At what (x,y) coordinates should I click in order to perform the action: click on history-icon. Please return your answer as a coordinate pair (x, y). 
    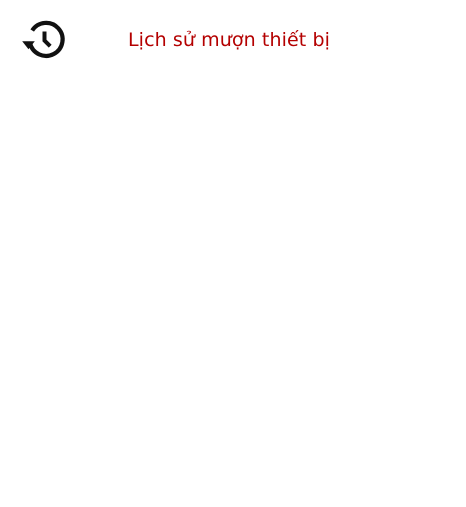
    Looking at the image, I should click on (43, 40).